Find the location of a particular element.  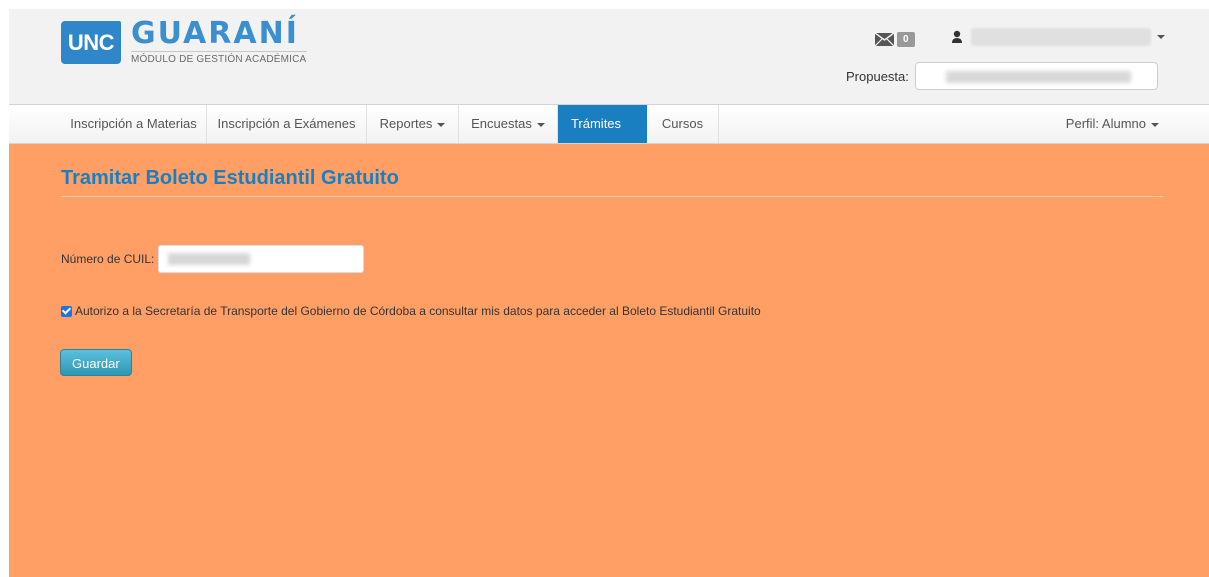

envelope-icon is located at coordinates (884, 39).